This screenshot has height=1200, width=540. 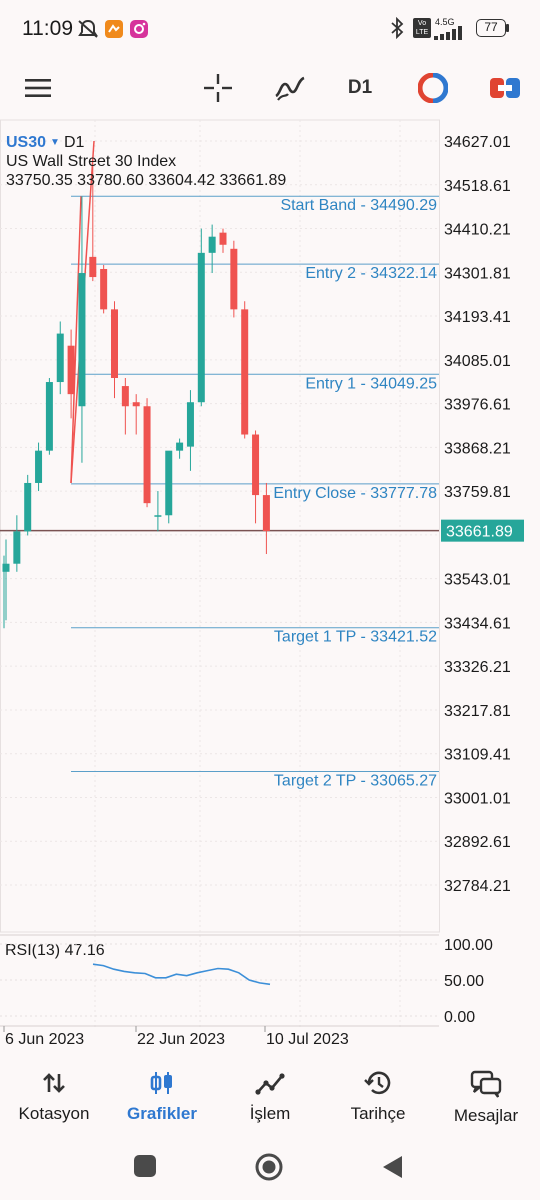 I want to click on nav-item-messages: Mesajlar, so click(x=486, y=1100).